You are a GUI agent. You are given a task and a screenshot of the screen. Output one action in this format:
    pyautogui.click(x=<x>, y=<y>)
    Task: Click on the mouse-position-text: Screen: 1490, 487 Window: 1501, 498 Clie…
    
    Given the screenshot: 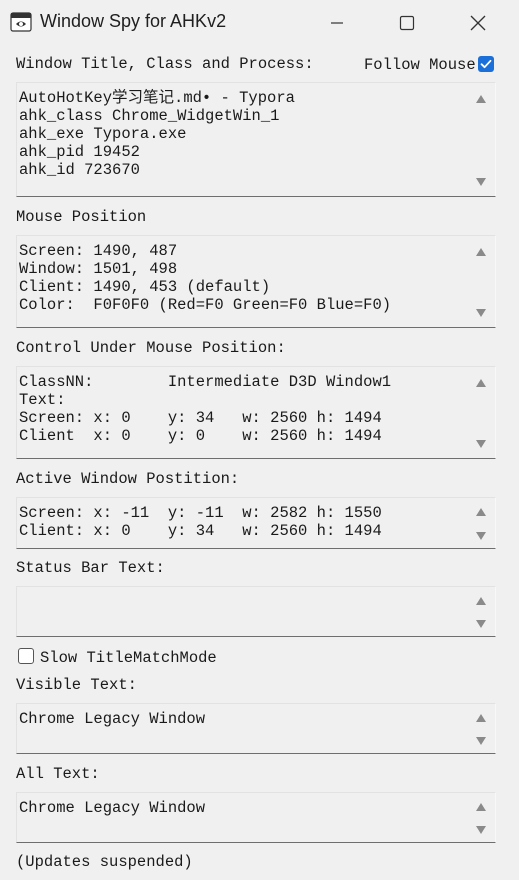 What is the action you would take?
    pyautogui.click(x=205, y=278)
    